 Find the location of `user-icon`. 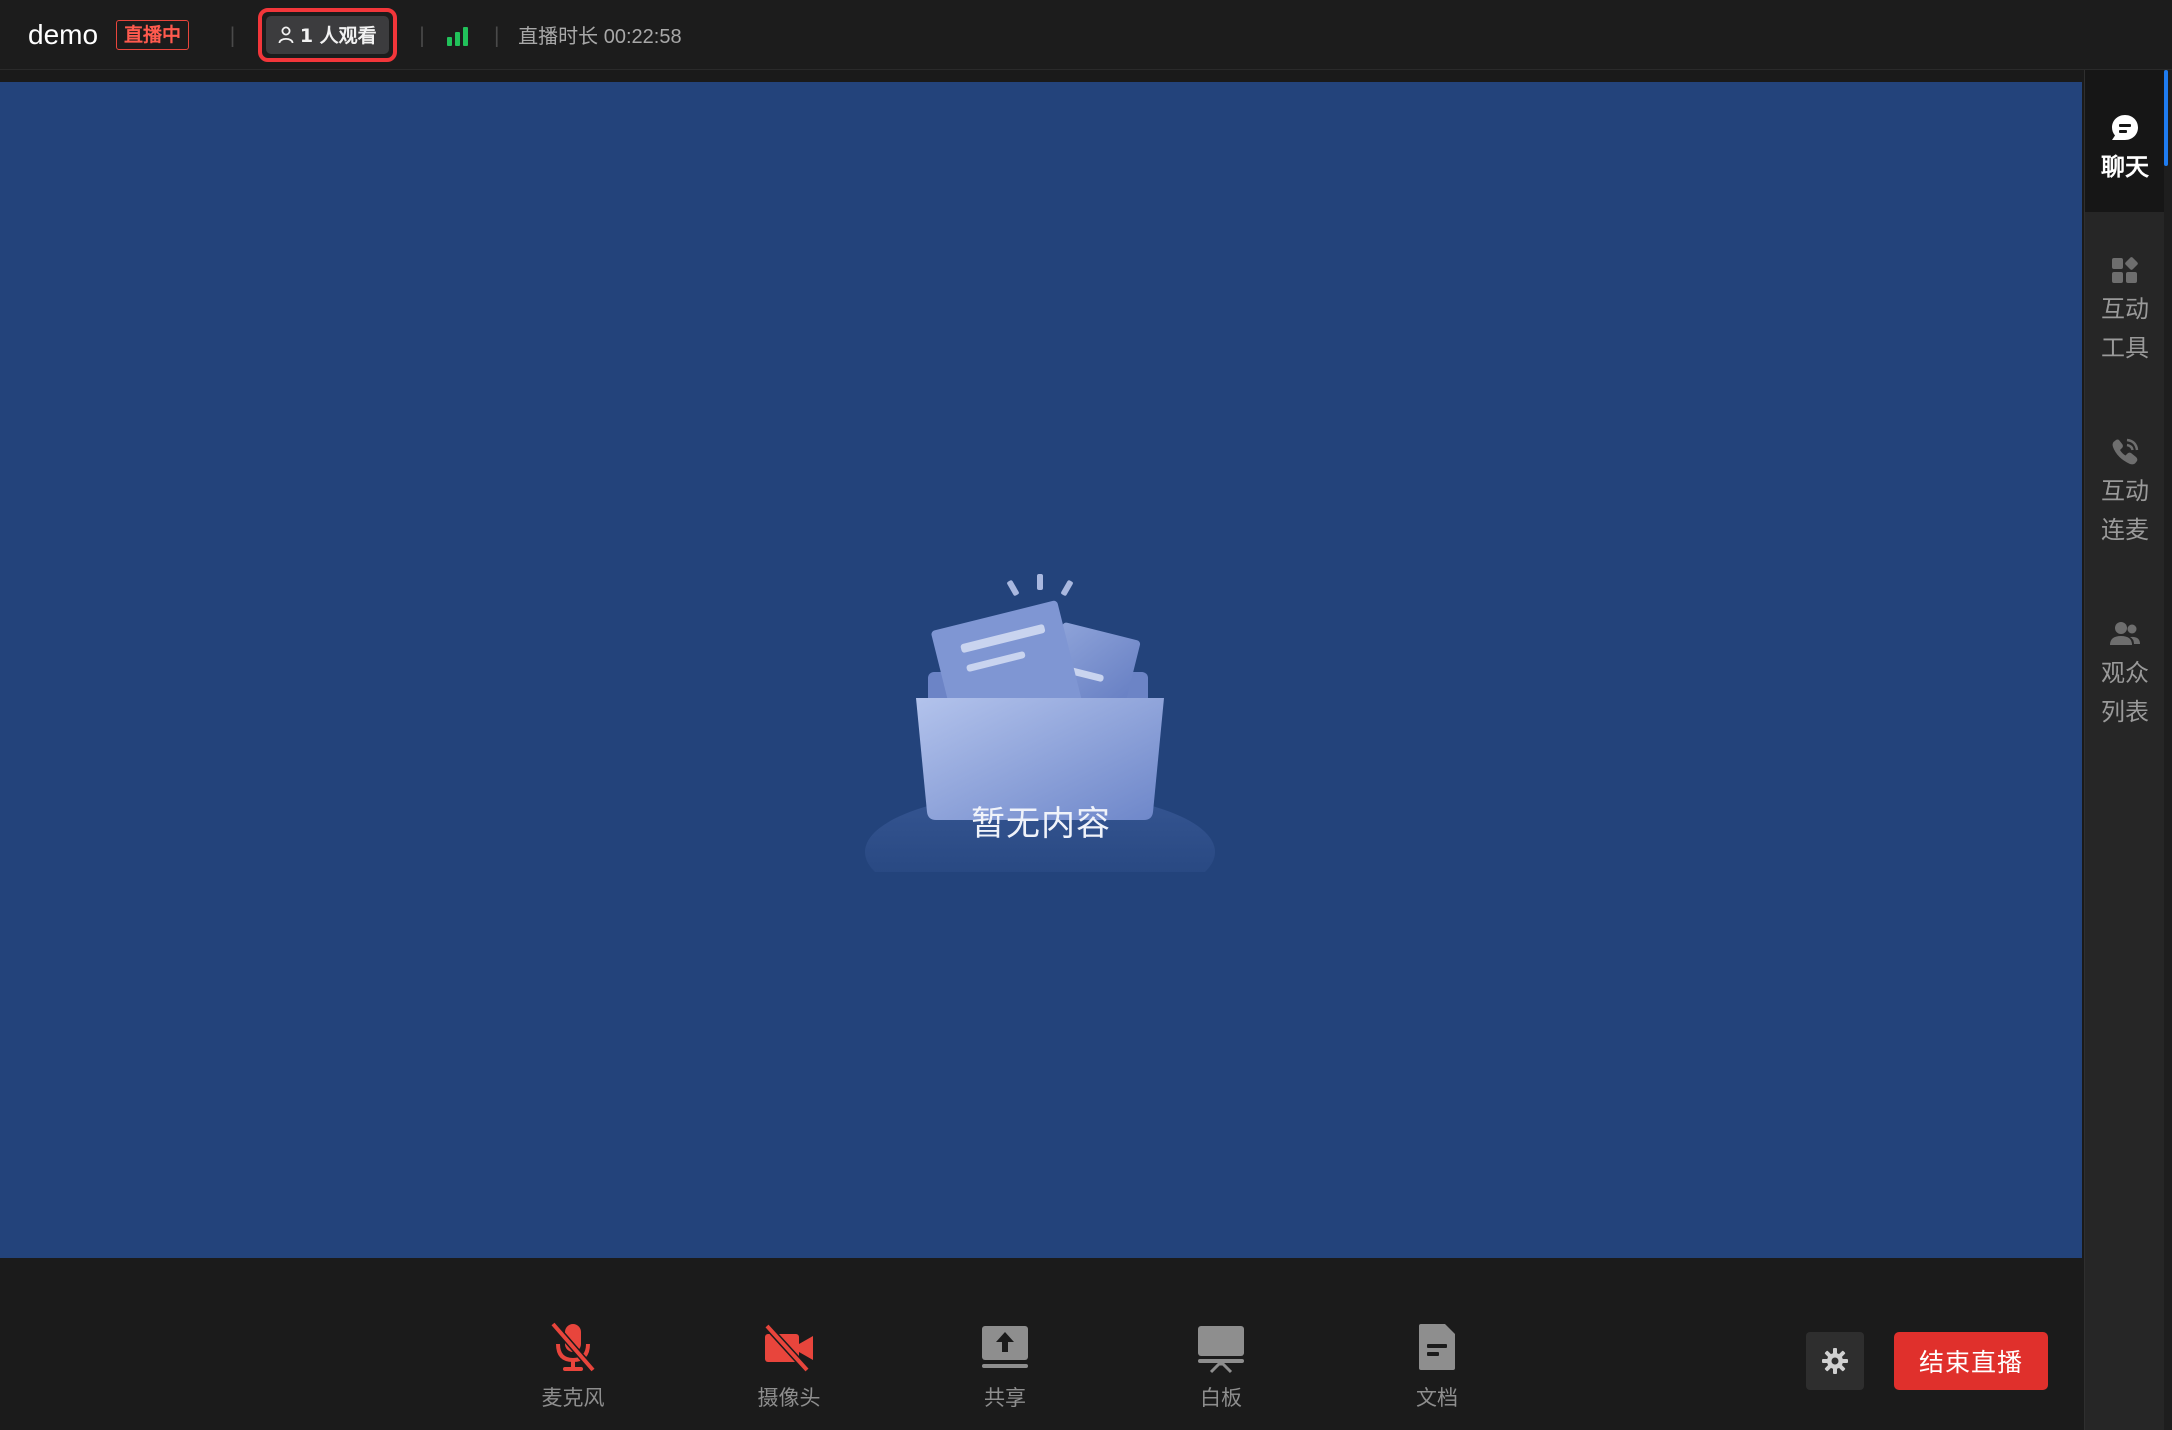

user-icon is located at coordinates (286, 34).